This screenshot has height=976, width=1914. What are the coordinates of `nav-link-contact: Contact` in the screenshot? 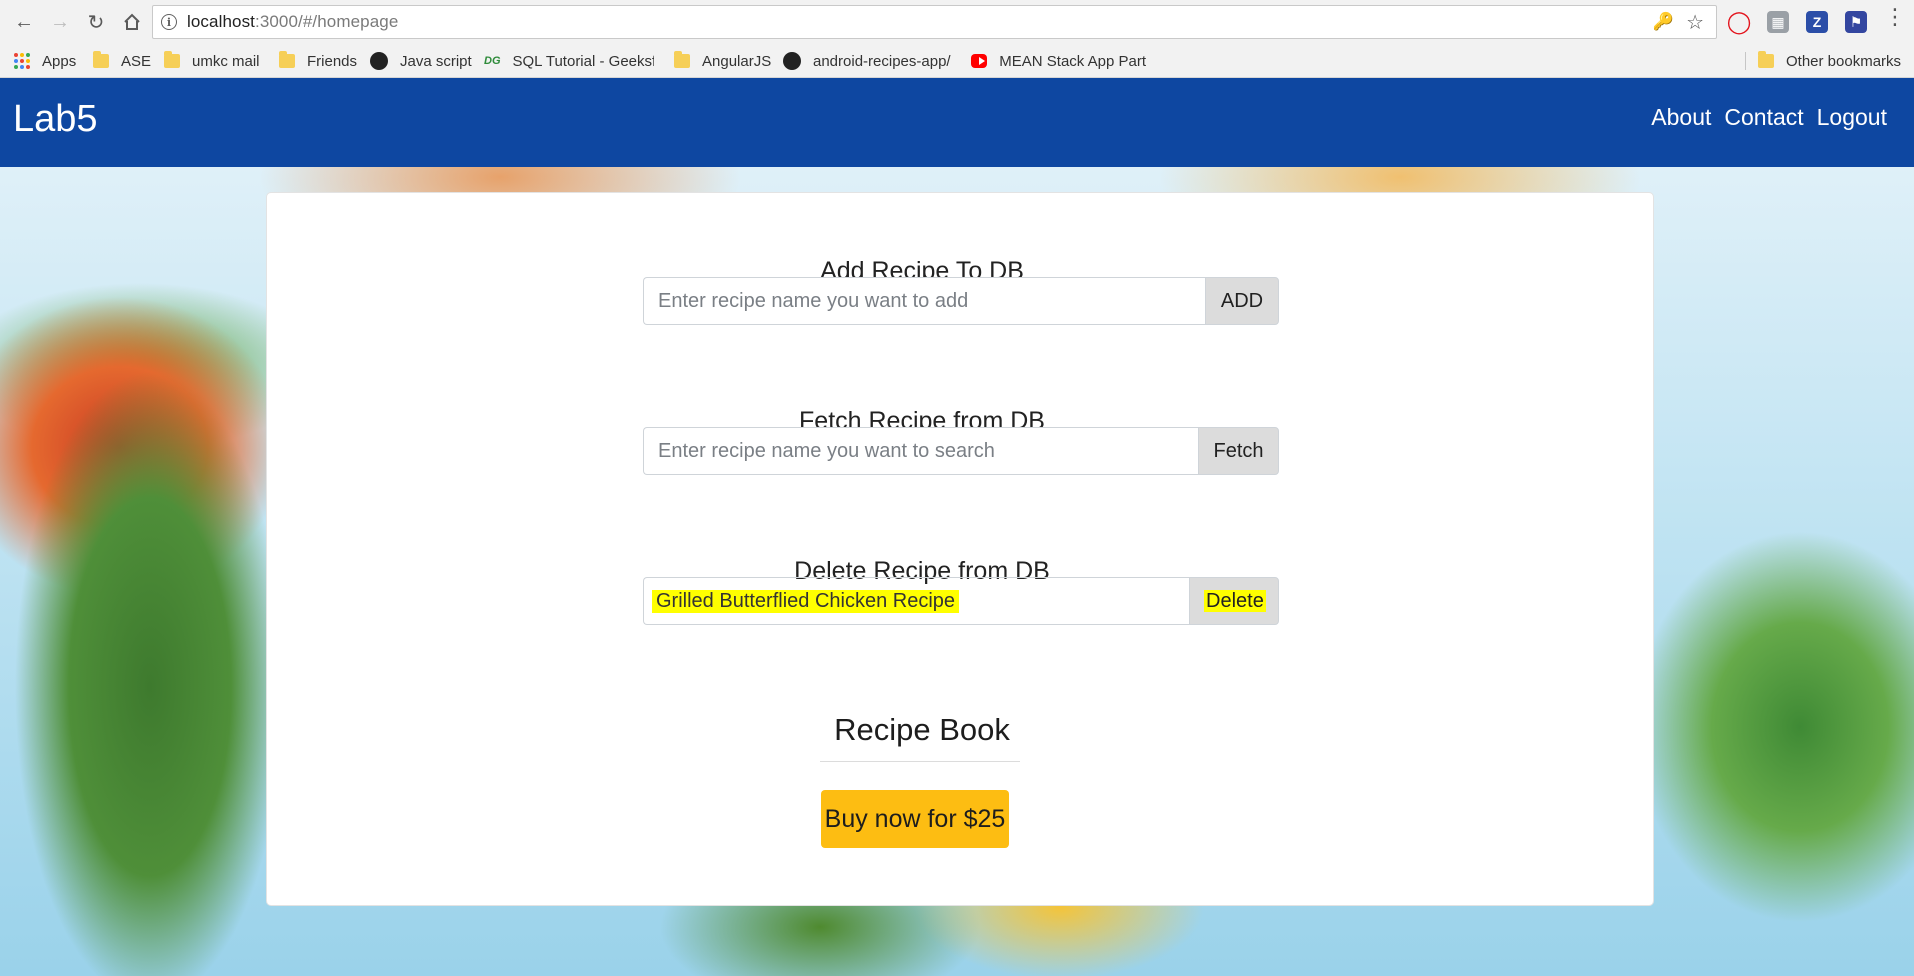 It's located at (1763, 117).